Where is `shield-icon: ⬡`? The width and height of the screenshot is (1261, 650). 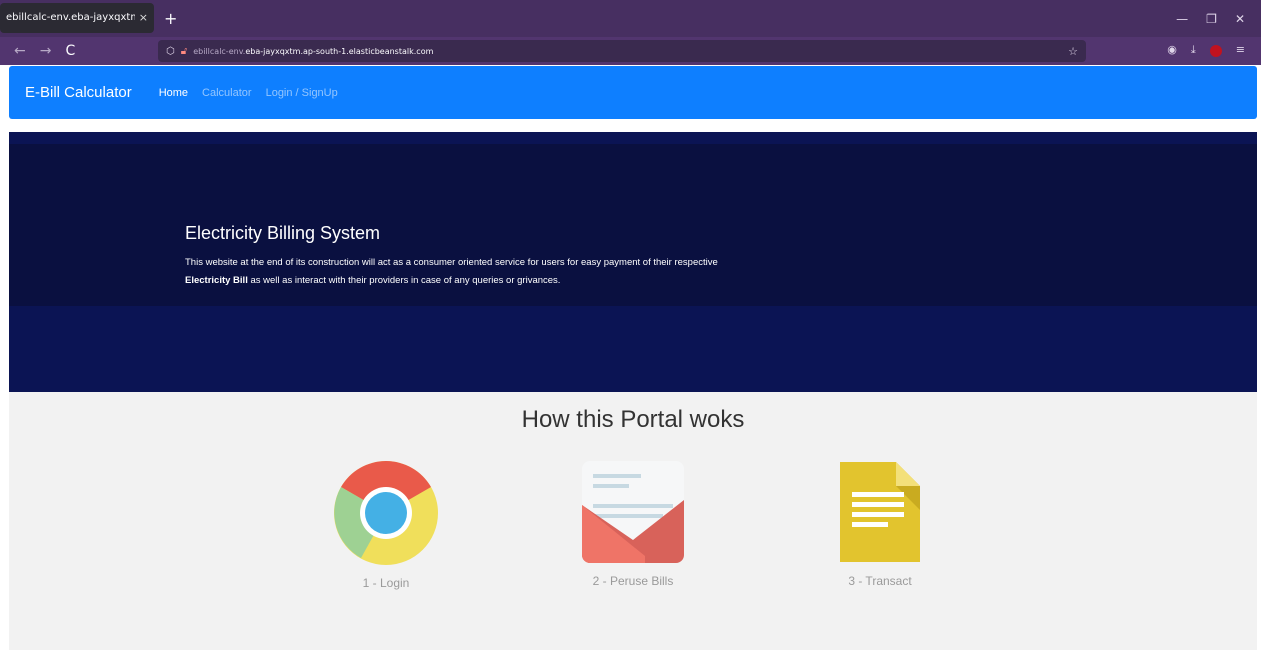
shield-icon: ⬡ is located at coordinates (170, 51).